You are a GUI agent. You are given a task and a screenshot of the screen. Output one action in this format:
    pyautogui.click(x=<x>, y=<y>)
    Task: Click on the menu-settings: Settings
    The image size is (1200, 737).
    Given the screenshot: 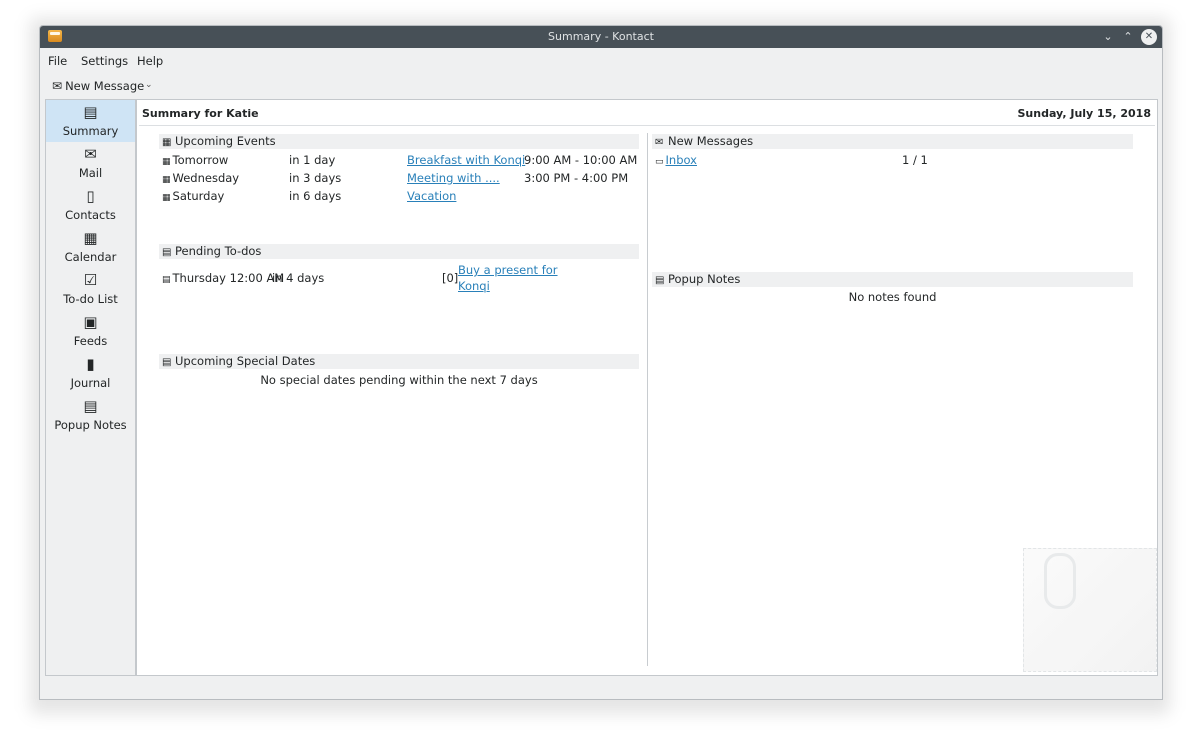 What is the action you would take?
    pyautogui.click(x=104, y=61)
    